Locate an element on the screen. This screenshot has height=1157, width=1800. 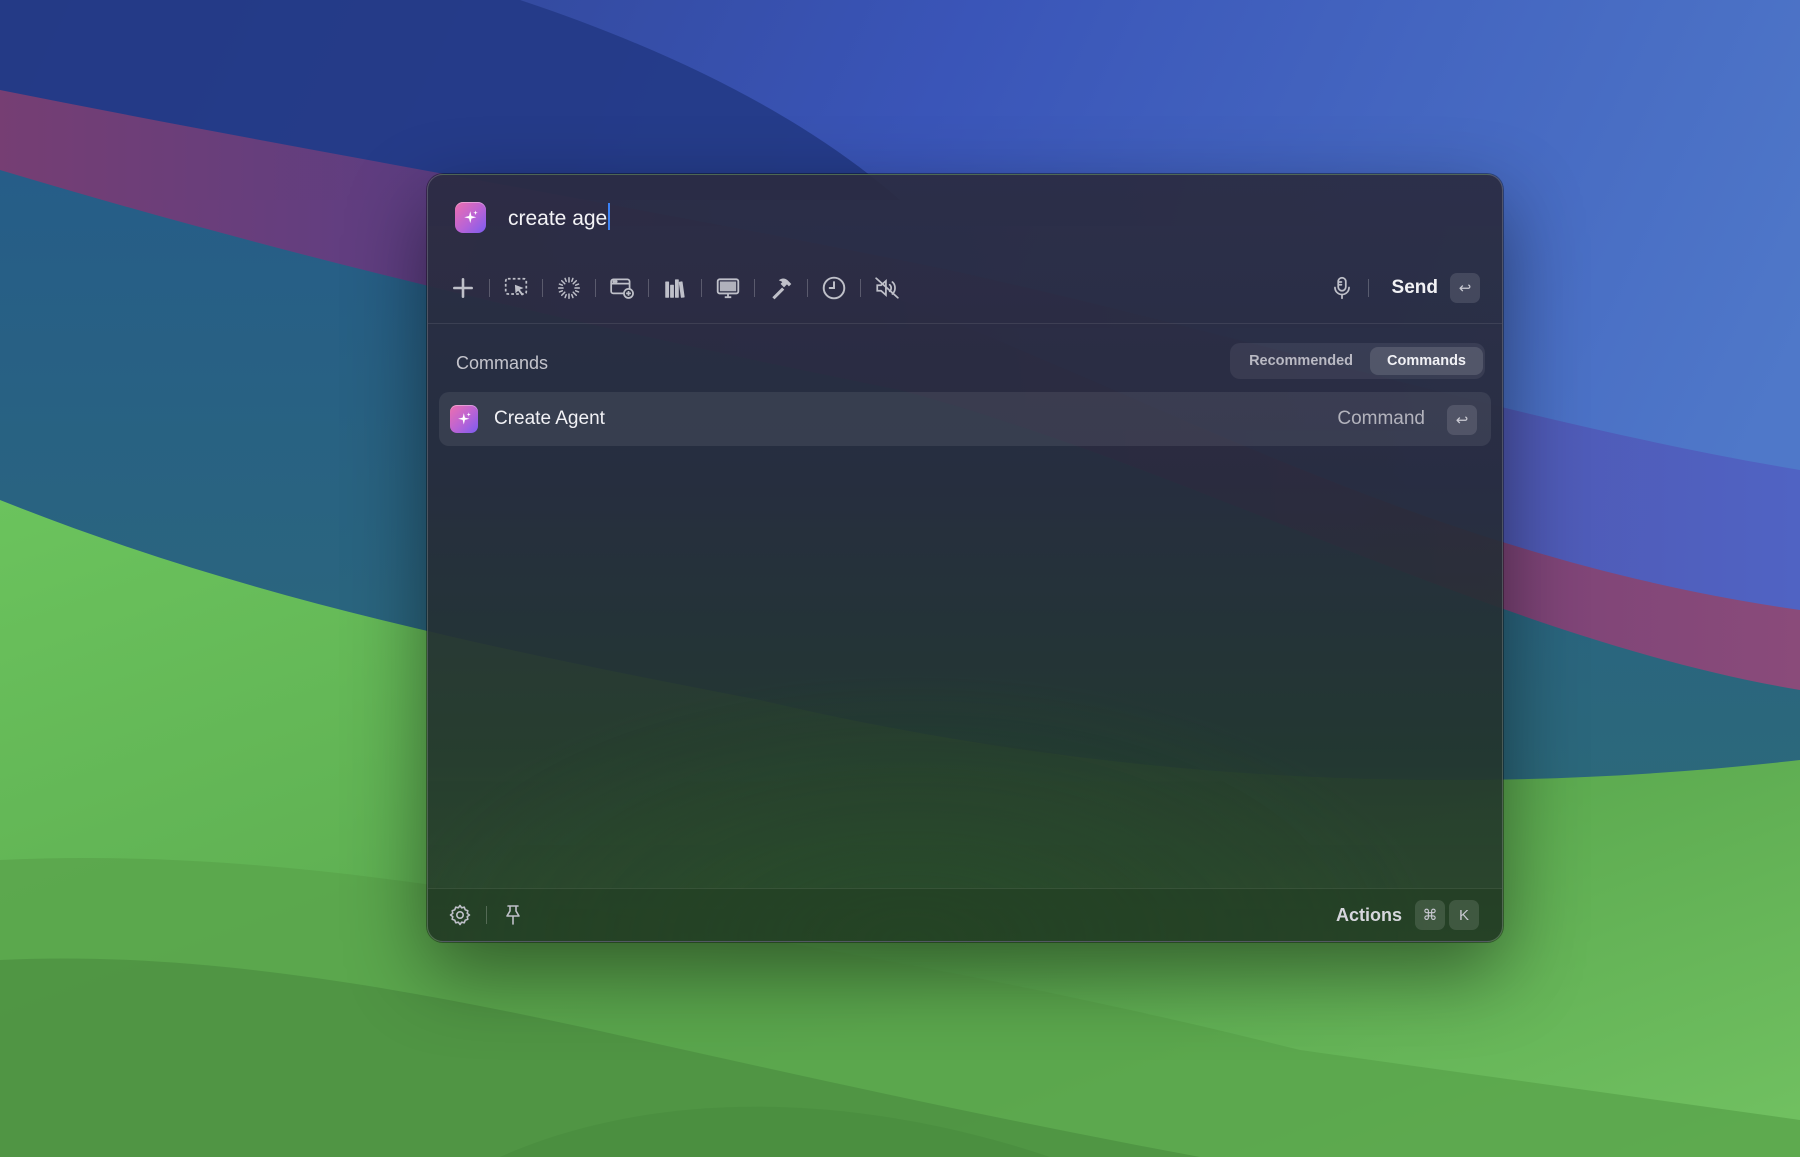
tools-button is located at coordinates (781, 288).